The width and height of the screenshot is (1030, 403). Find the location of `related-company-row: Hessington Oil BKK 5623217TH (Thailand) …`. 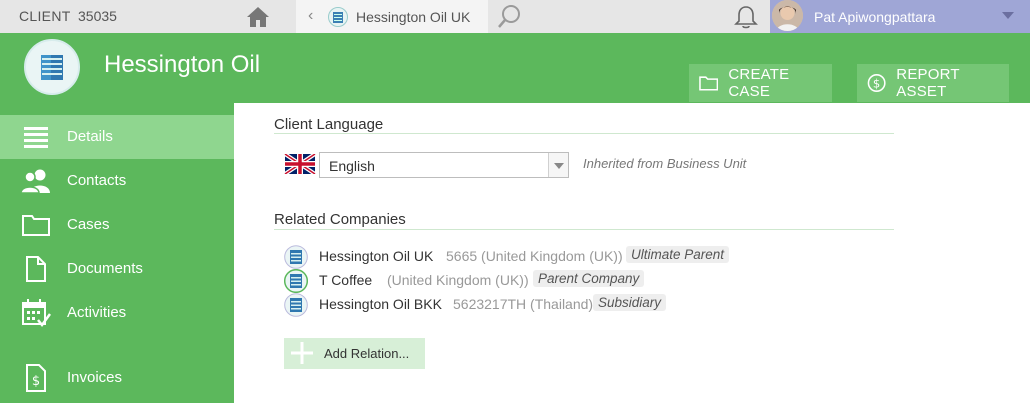

related-company-row: Hessington Oil BKK 5623217TH (Thailand) … is located at coordinates (514, 305).